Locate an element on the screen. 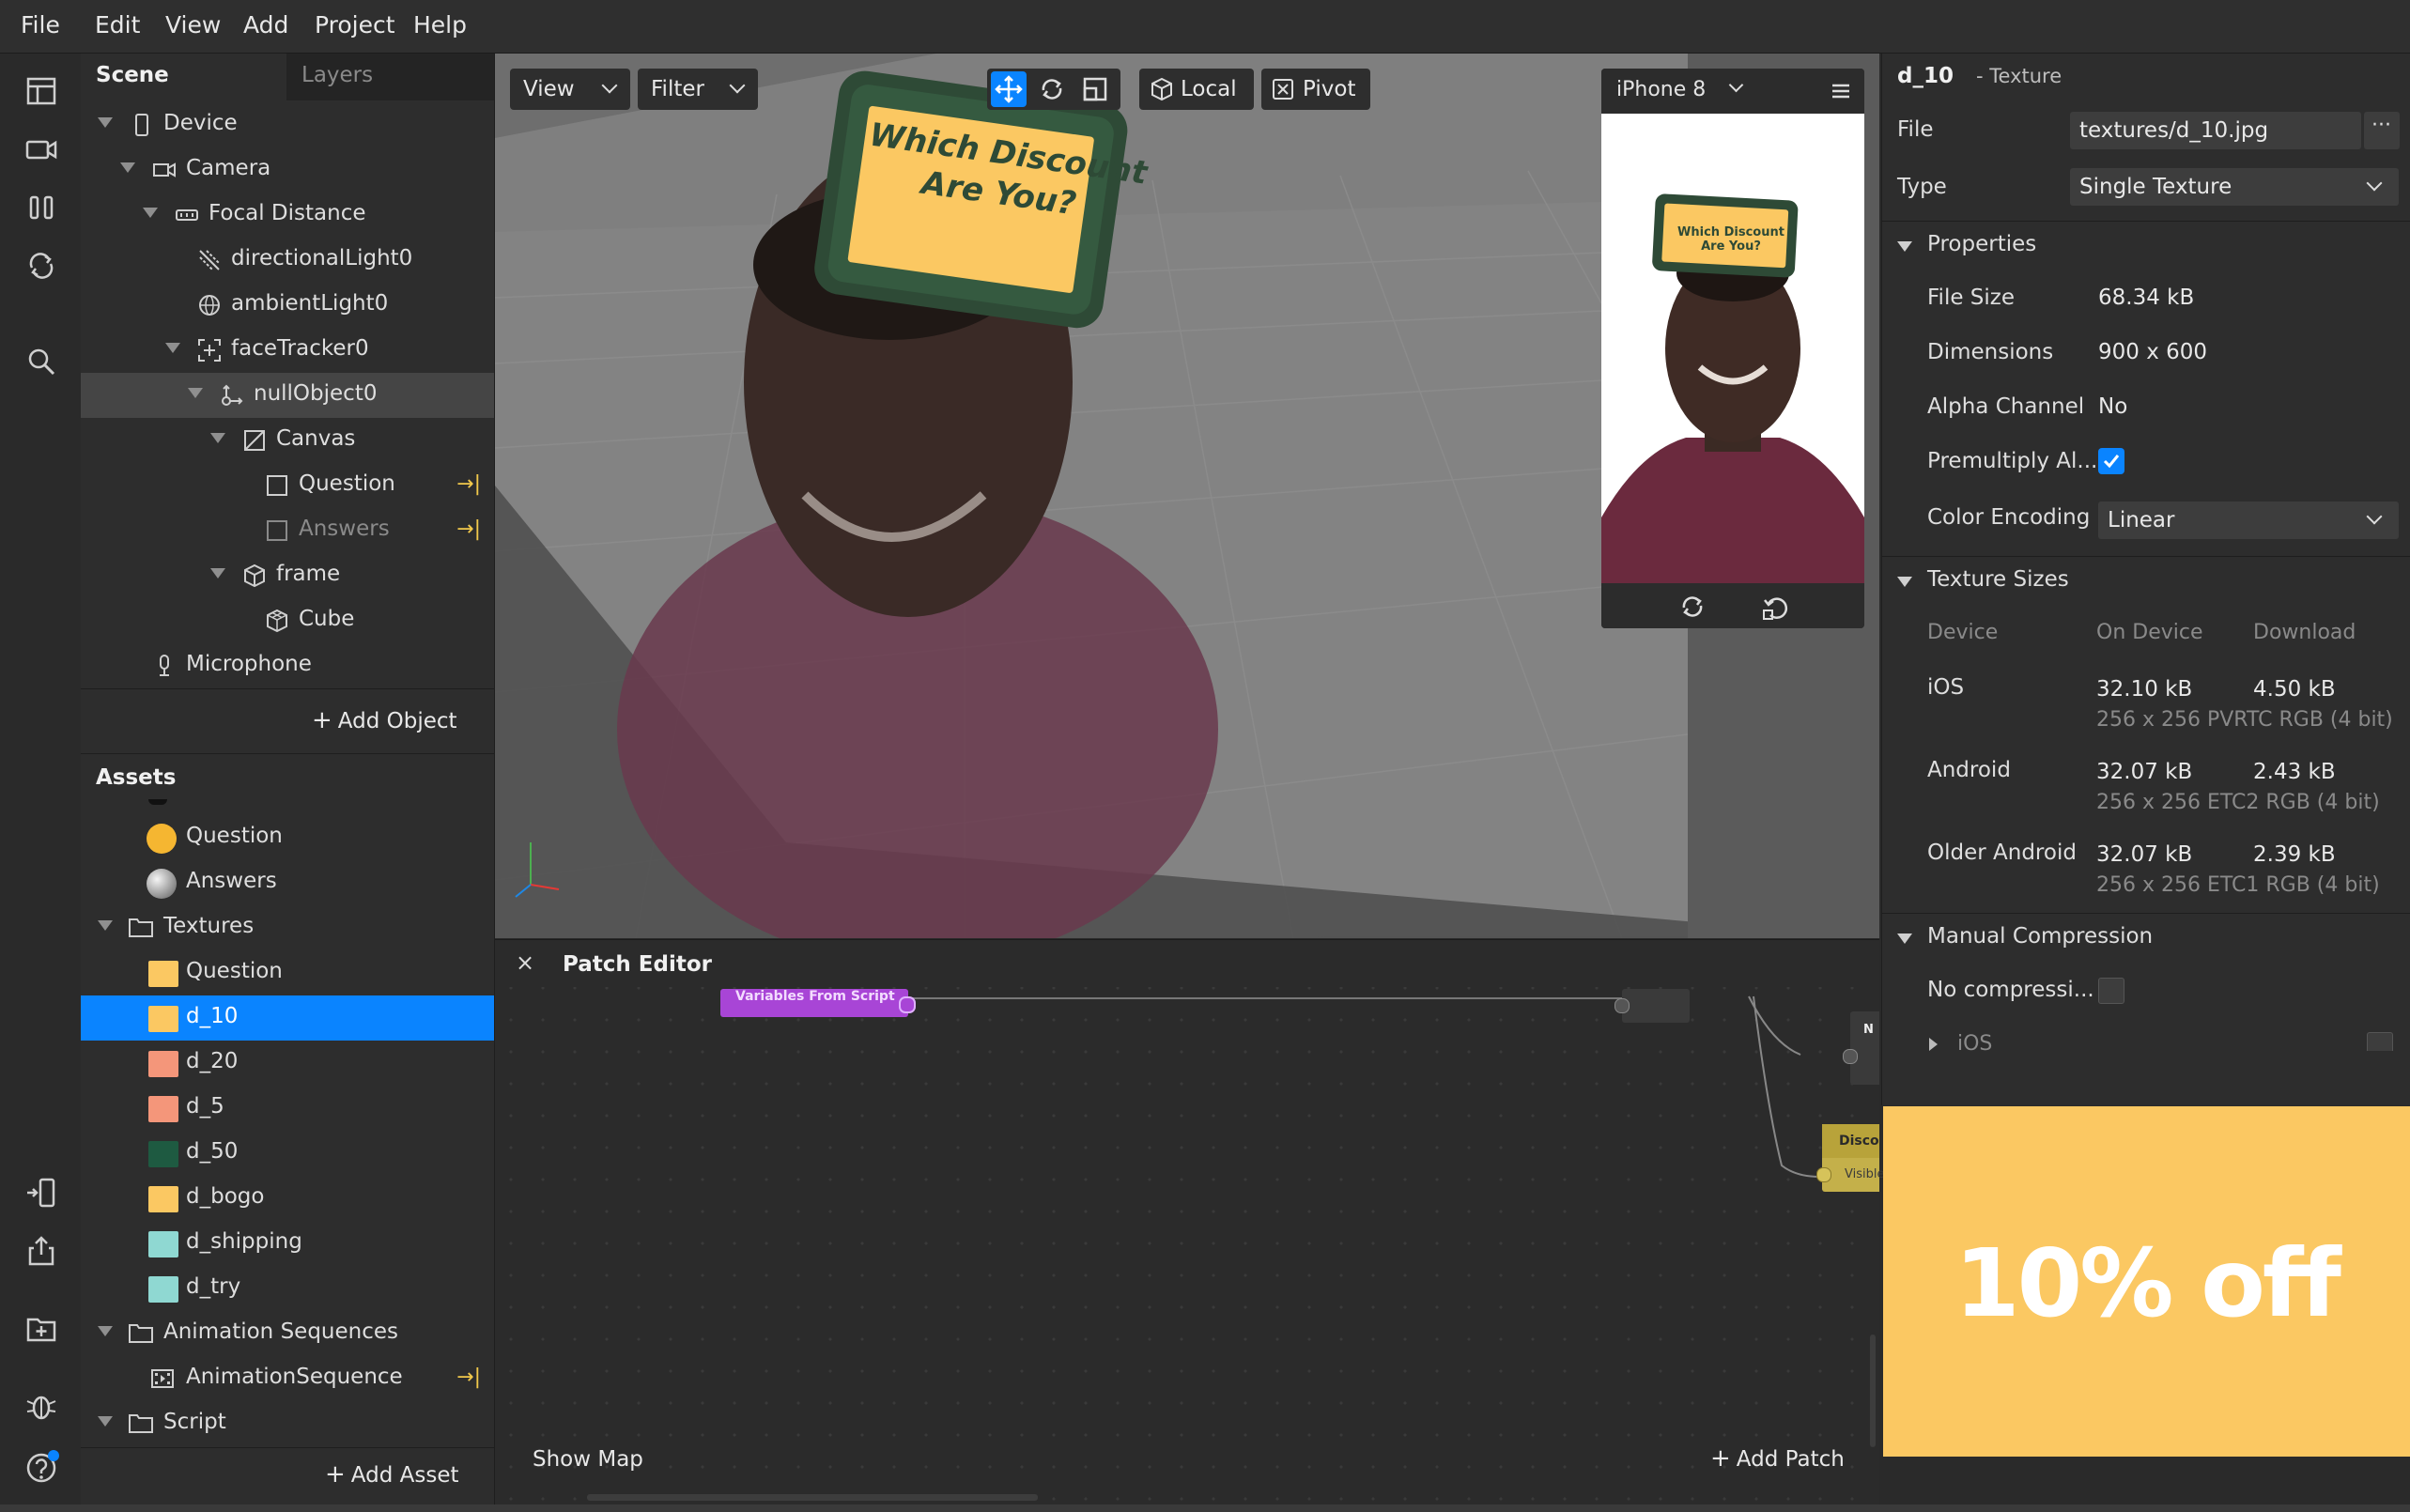  asset-animation-sequence: AnimationSequence →| is located at coordinates (287, 1379).